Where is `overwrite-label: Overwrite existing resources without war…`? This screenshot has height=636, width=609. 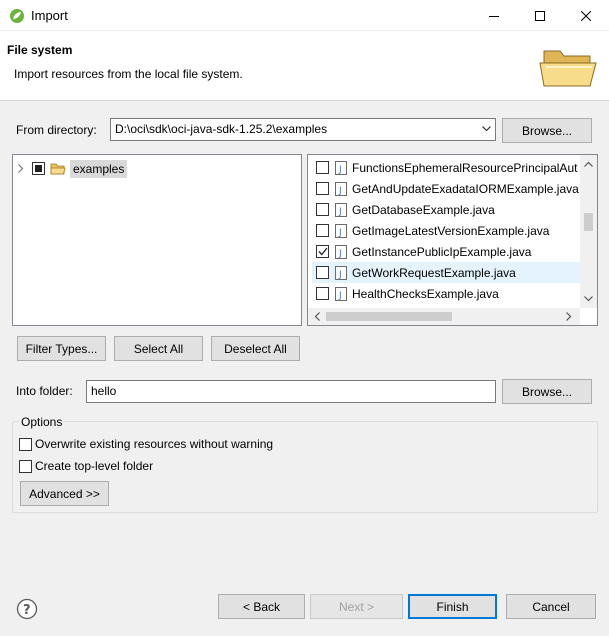
overwrite-label: Overwrite existing resources without war… is located at coordinates (154, 444).